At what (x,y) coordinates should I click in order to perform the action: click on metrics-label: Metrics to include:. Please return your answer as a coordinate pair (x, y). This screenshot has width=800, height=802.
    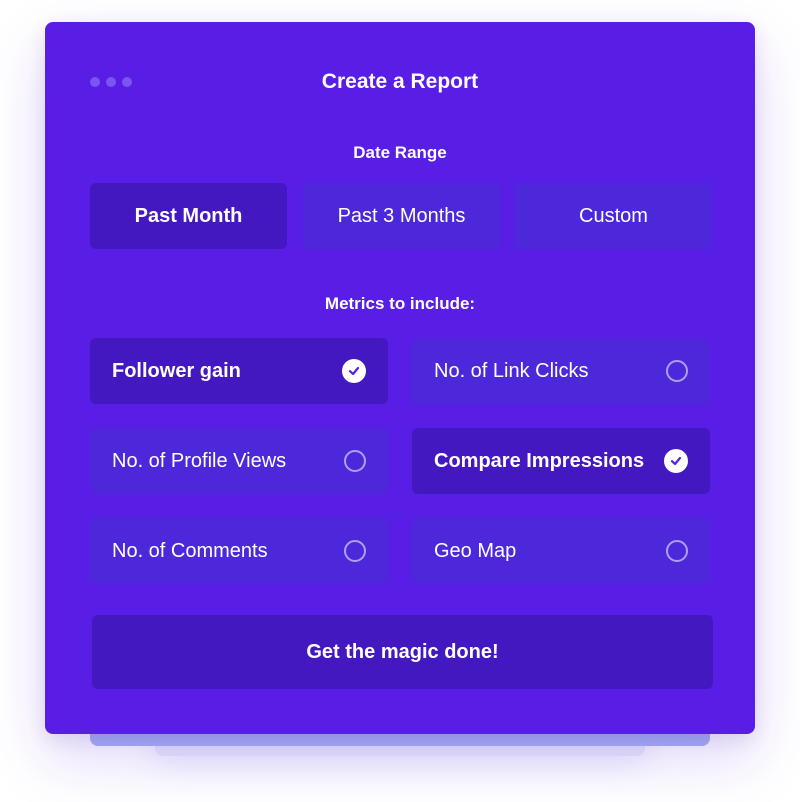
    Looking at the image, I should click on (400, 303).